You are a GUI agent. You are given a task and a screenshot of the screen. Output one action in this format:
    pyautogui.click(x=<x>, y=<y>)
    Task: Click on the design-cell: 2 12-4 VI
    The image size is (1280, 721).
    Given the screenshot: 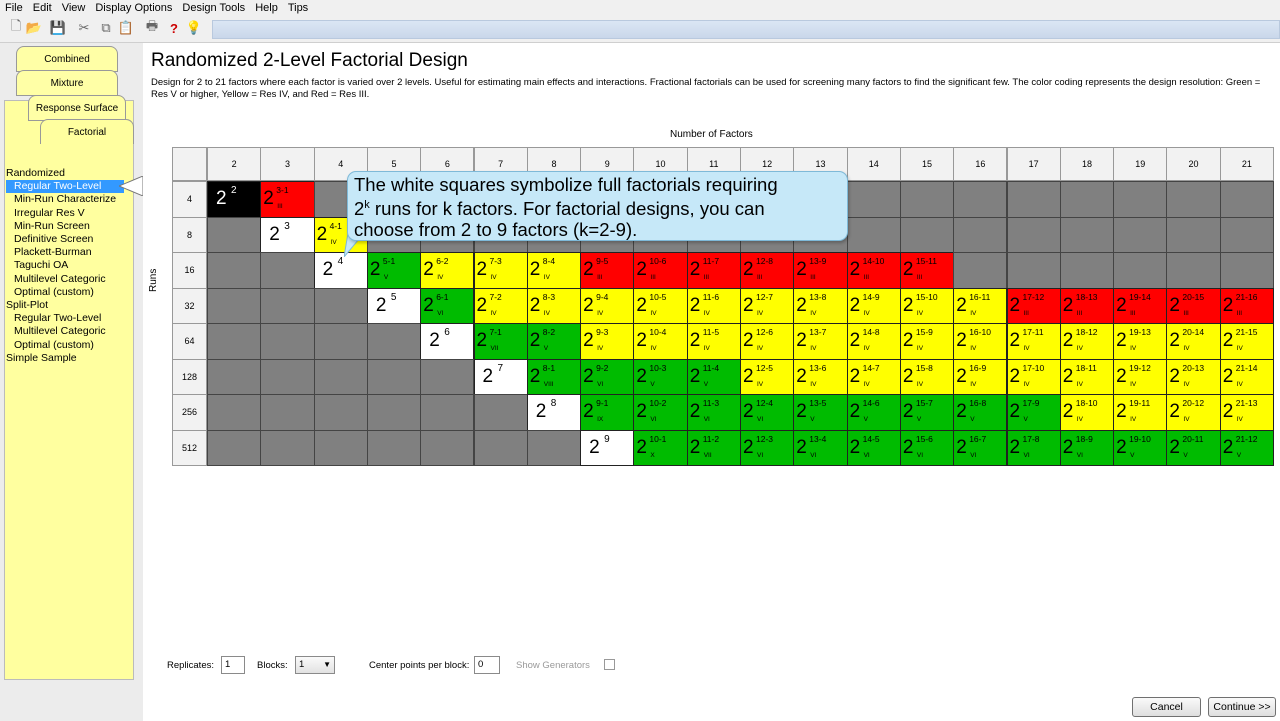 What is the action you would take?
    pyautogui.click(x=767, y=412)
    